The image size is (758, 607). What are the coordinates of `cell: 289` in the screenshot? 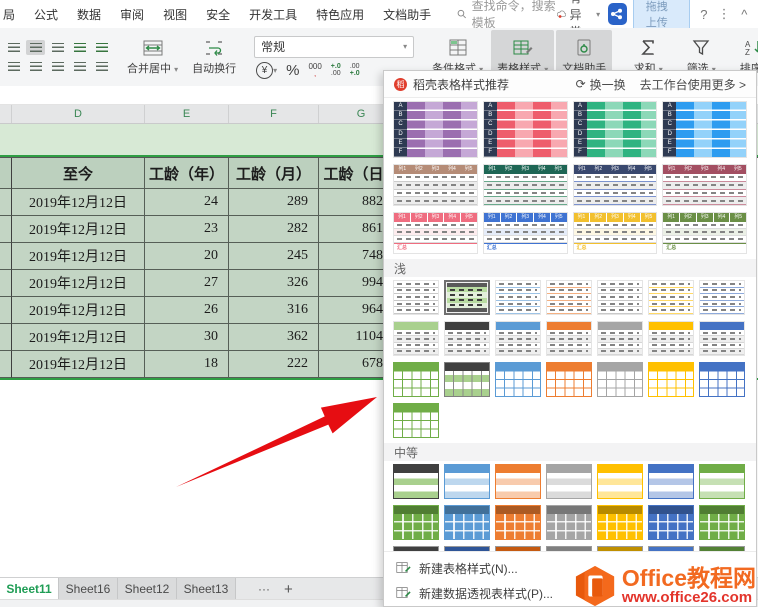 It's located at (274, 202).